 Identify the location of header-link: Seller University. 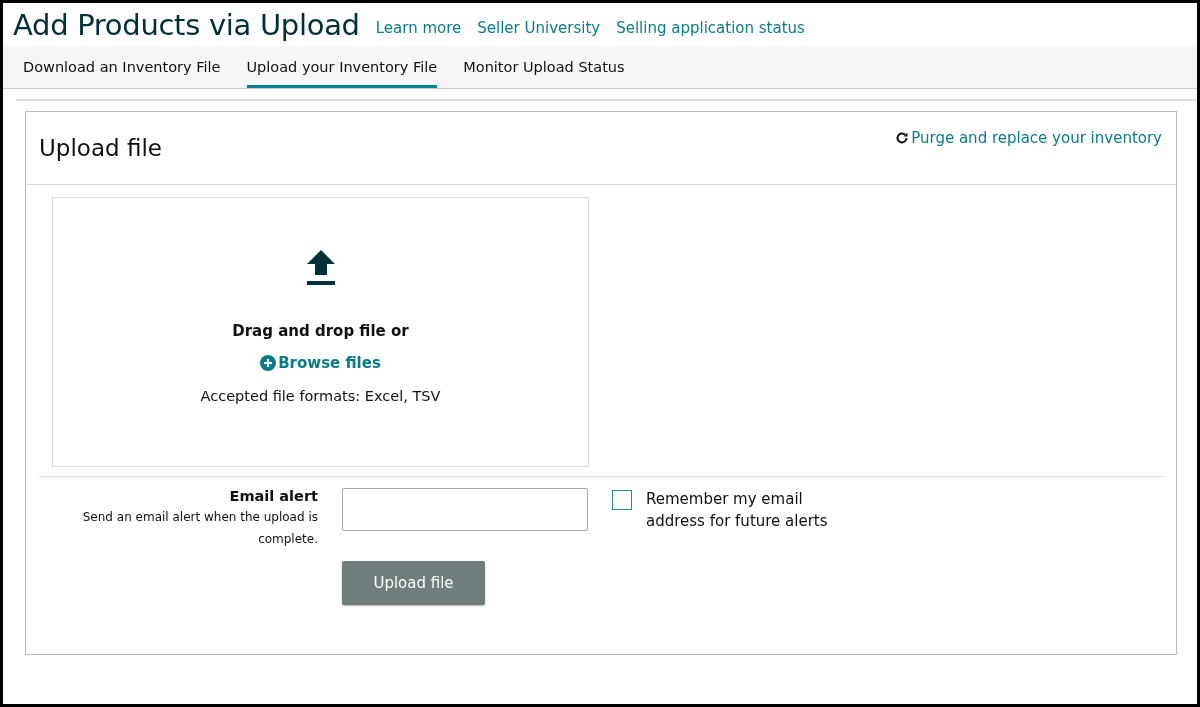
(539, 28).